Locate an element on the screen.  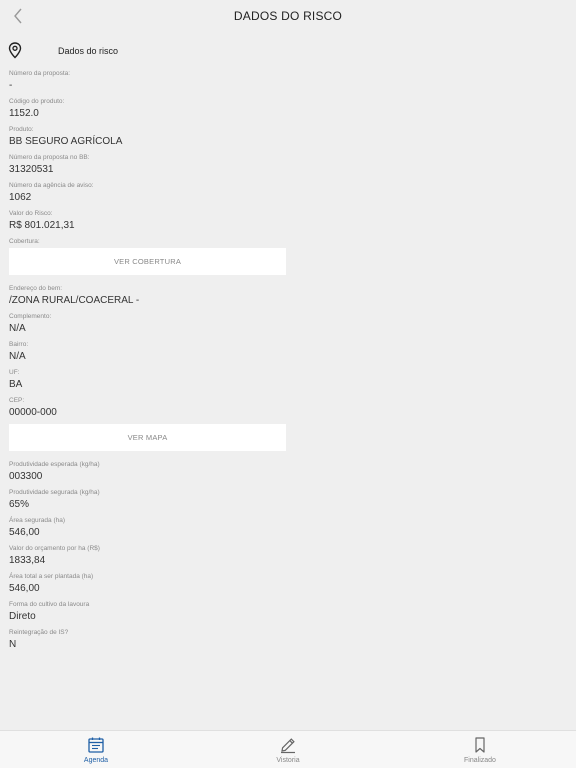
bottom-tab-bar: Agenda Vistoria Finalizado is located at coordinates (288, 749).